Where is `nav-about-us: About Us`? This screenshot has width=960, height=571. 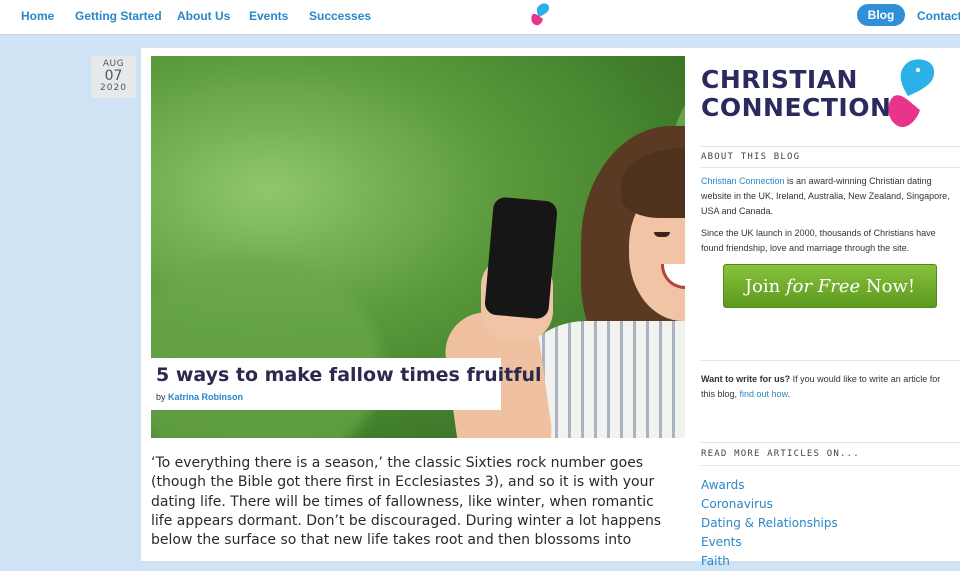
nav-about-us: About Us is located at coordinates (203, 16).